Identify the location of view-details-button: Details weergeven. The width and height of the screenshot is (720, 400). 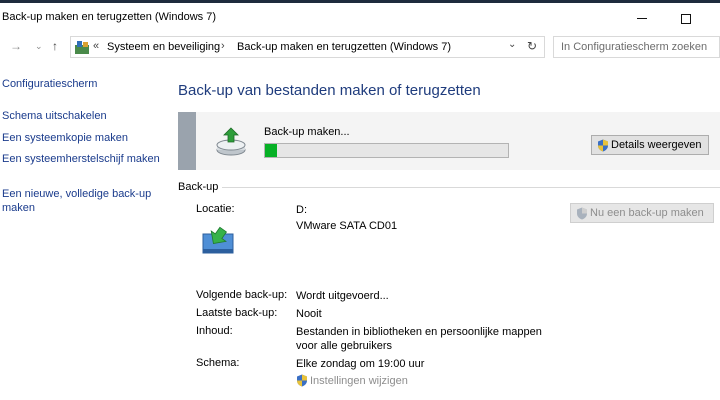
(650, 145).